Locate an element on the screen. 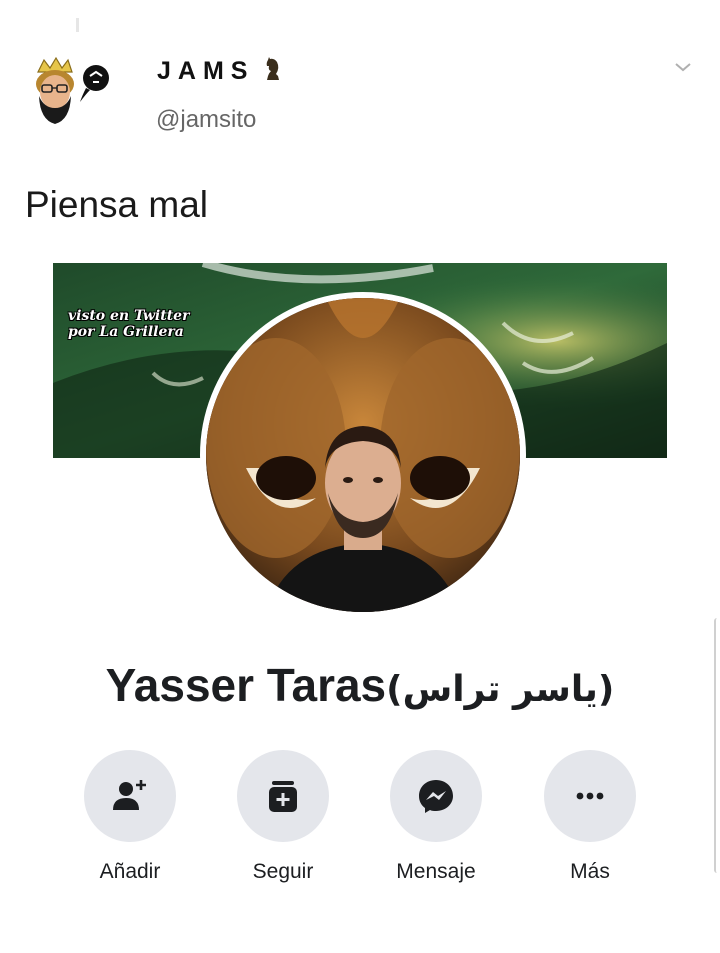 This screenshot has width=720, height=953. avatar is located at coordinates (70, 92).